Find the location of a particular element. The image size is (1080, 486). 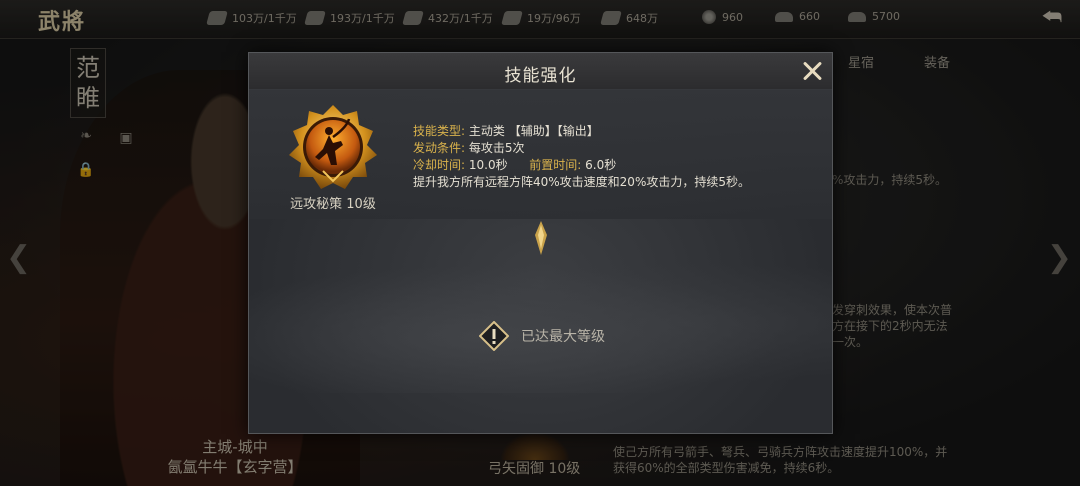

close-icon is located at coordinates (812, 71).